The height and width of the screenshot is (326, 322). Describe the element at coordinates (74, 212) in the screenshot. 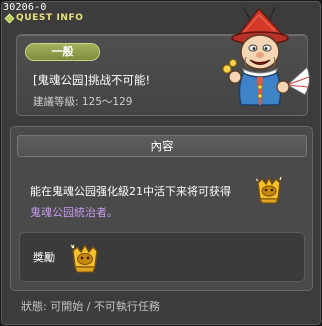

I see `reward-item-name: 鬼魂公园統治者。` at that location.